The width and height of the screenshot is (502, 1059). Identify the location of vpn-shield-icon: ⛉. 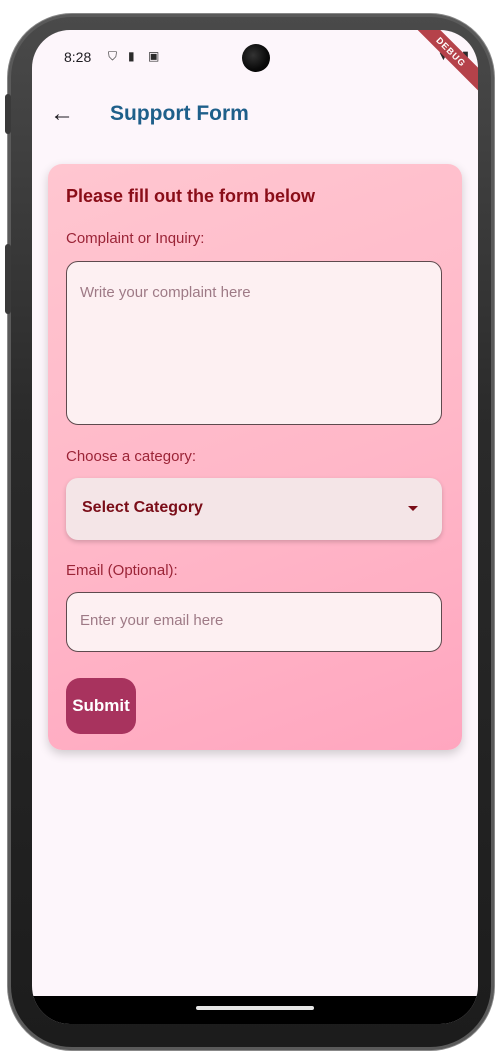
(113, 56).